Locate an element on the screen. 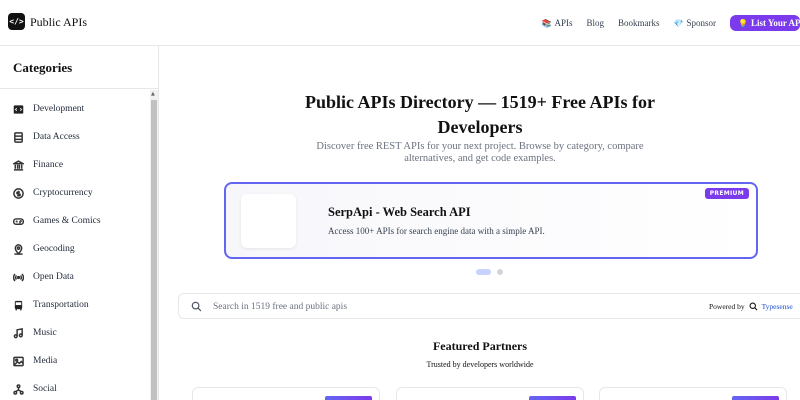  powered-by-label: Powered by is located at coordinates (727, 306).